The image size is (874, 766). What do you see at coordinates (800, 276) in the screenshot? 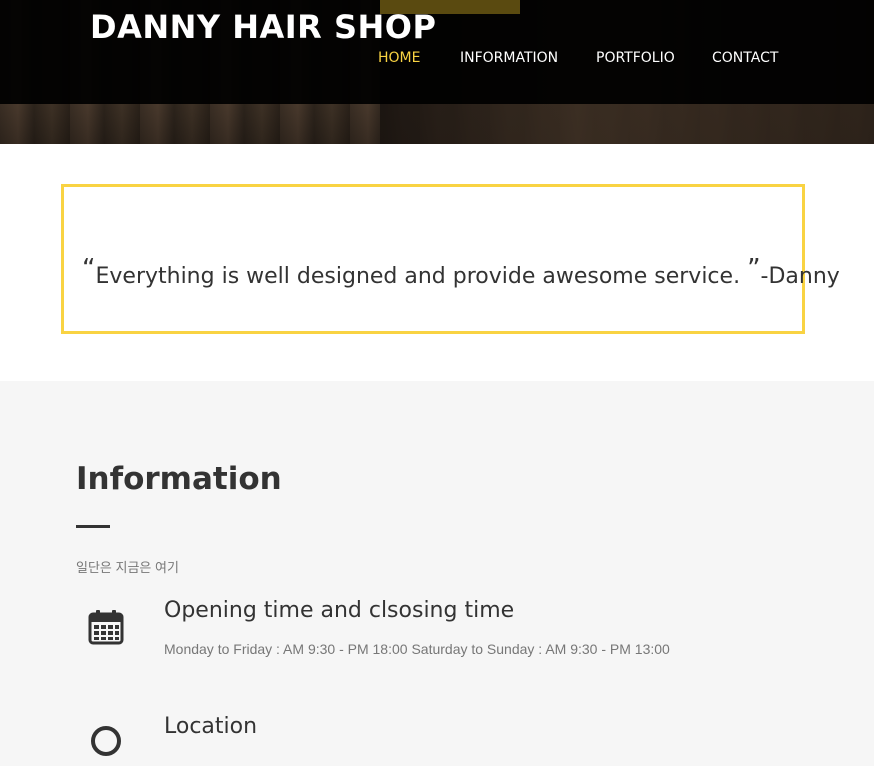
I see `quote-author: -Danny` at bounding box center [800, 276].